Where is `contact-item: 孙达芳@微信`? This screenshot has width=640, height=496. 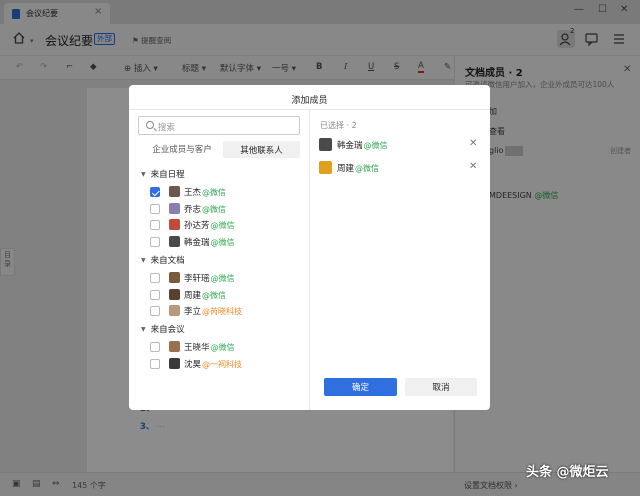
contact-item: 孙达芳@微信 is located at coordinates (225, 225).